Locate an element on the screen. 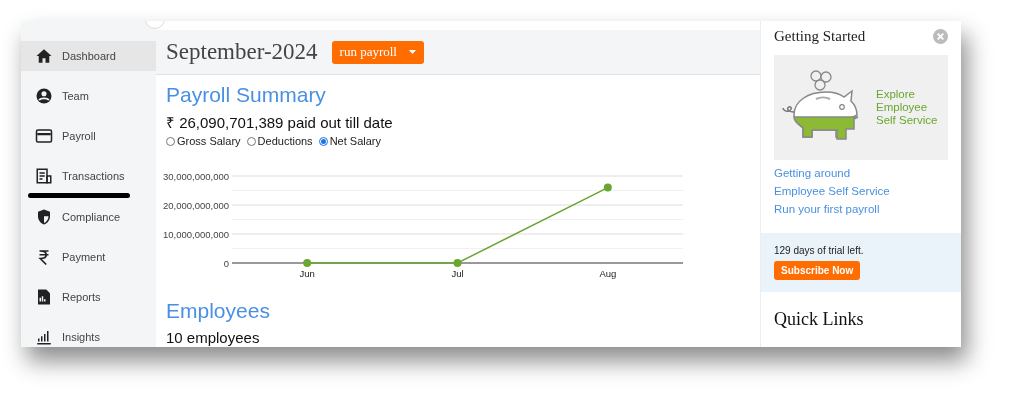 The image size is (1016, 402). panel-title: Getting Started is located at coordinates (820, 36).